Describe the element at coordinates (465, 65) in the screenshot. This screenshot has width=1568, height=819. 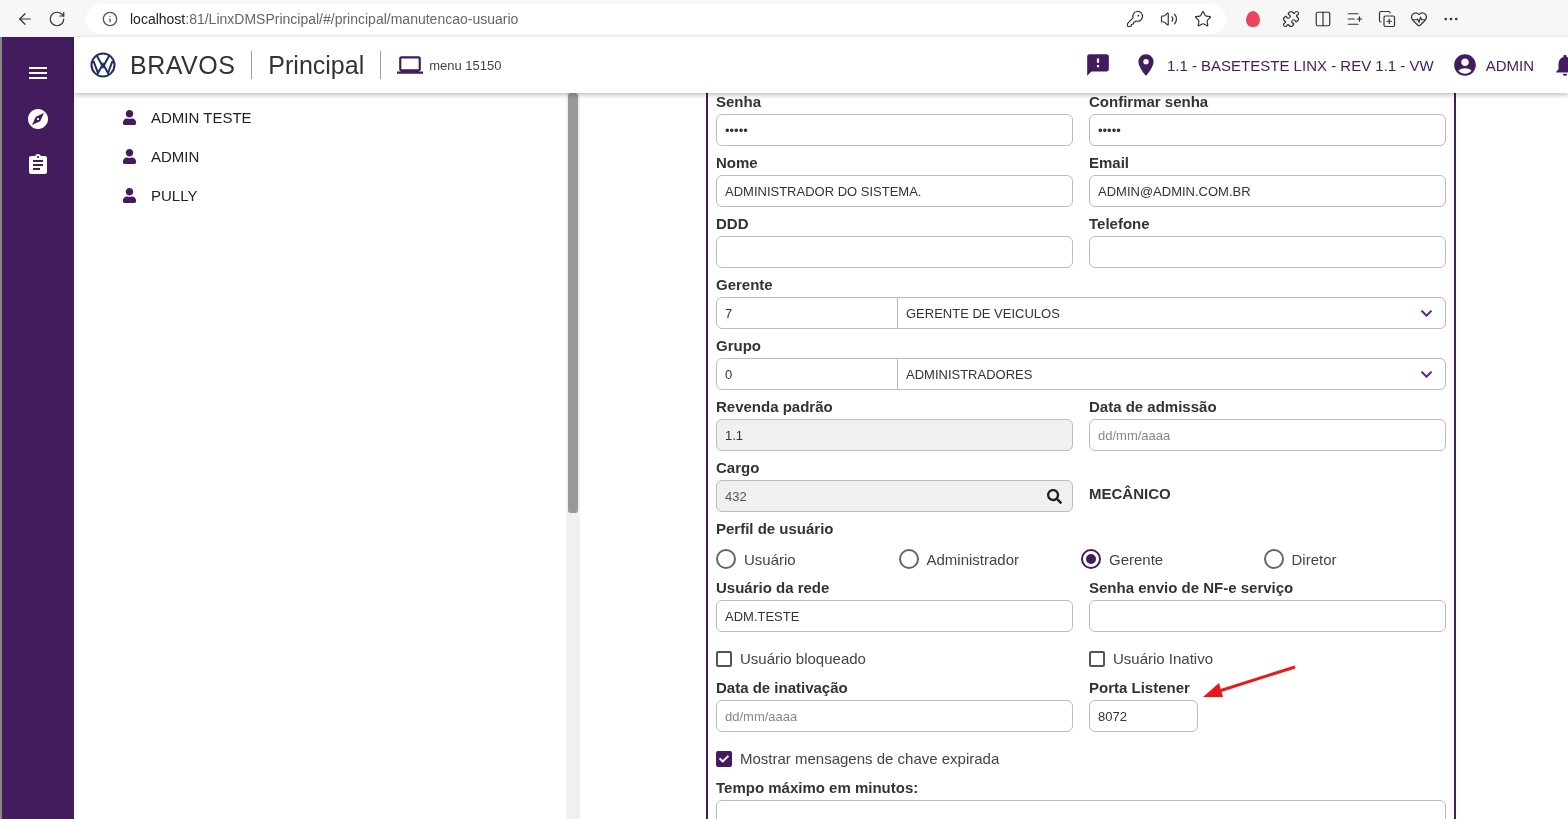
I see `menu-code: menu 15150` at that location.